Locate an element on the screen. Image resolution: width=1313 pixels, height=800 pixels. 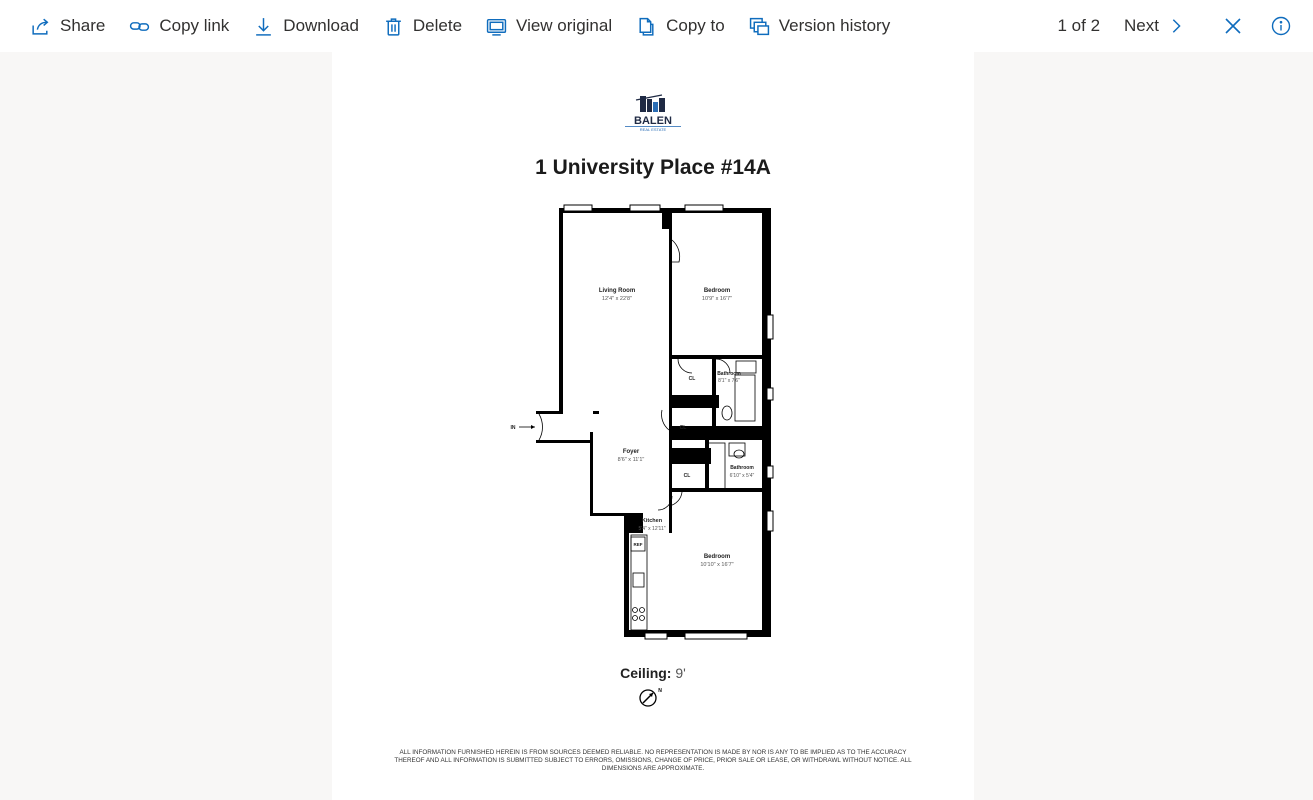
compass-north-label: N is located at coordinates (660, 691).